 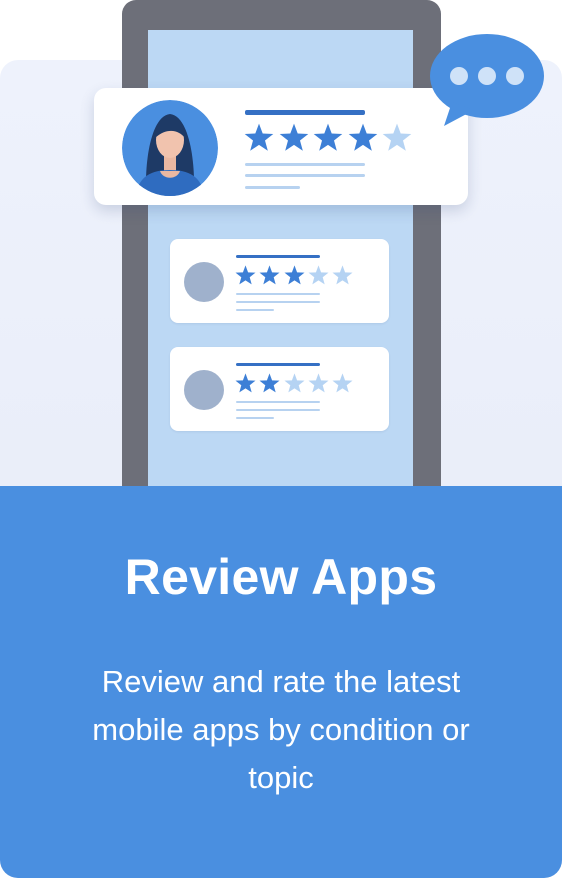 What do you see at coordinates (281, 577) in the screenshot?
I see `card-title: Review Apps` at bounding box center [281, 577].